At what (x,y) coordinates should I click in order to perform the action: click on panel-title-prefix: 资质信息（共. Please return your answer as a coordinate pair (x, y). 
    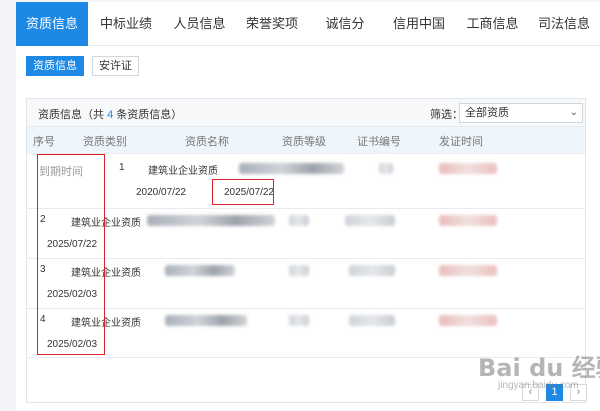
    Looking at the image, I should click on (73, 115).